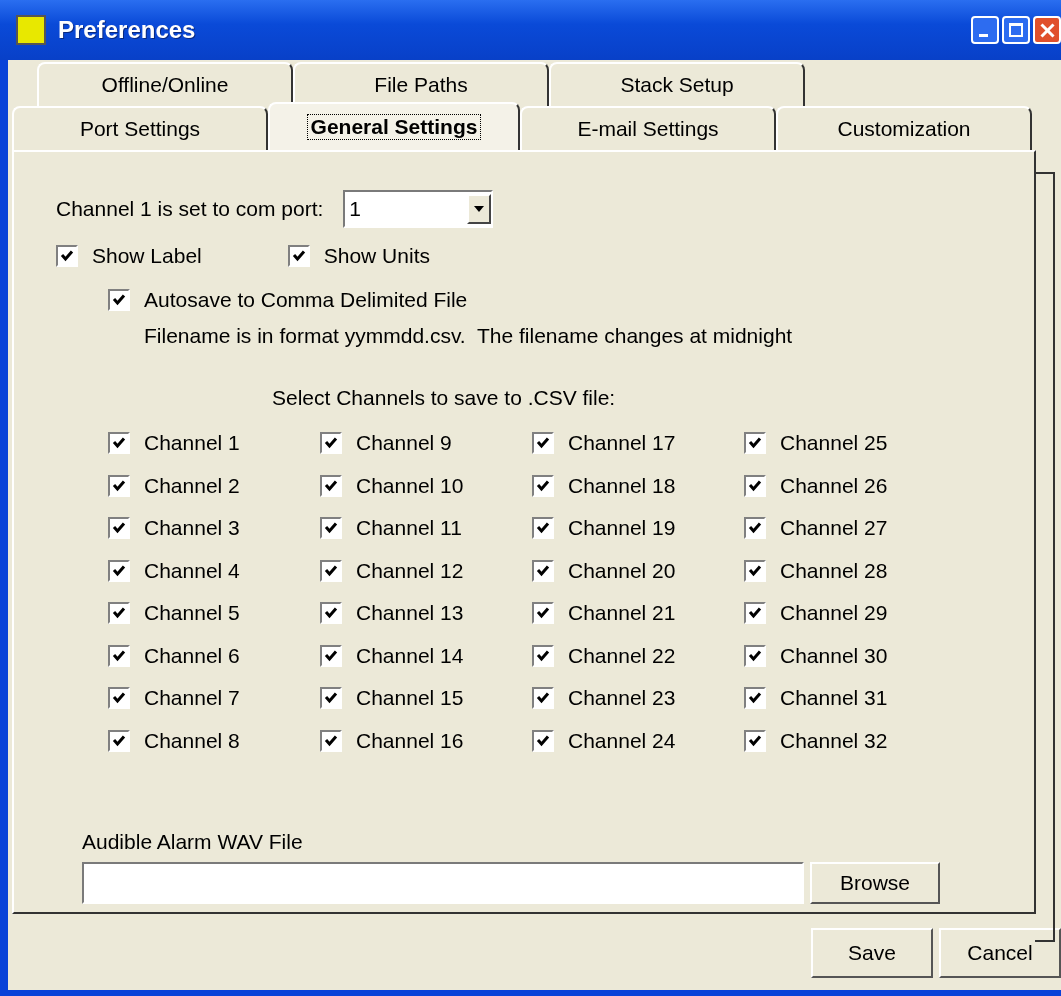 The width and height of the screenshot is (1061, 996). What do you see at coordinates (638, 443) in the screenshot?
I see `channel-checkbox: Channel 17` at bounding box center [638, 443].